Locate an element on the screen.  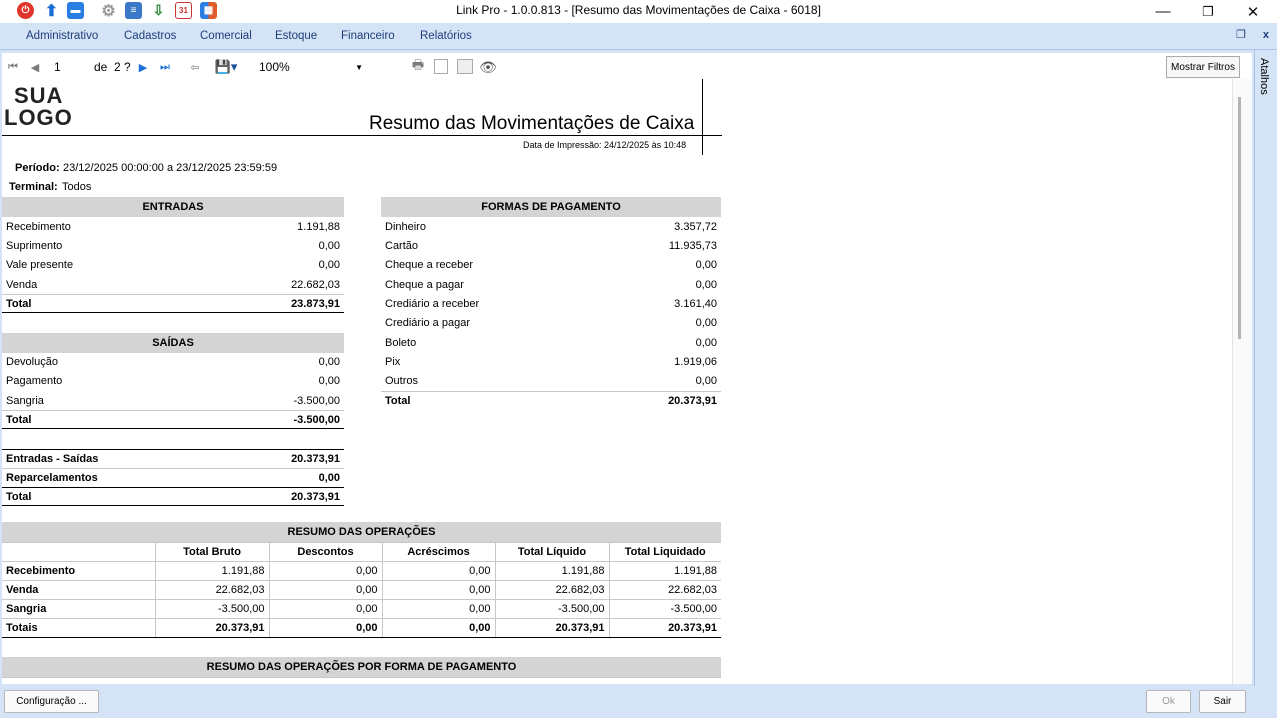
next-page-icon: ▶ is located at coordinates (143, 67).